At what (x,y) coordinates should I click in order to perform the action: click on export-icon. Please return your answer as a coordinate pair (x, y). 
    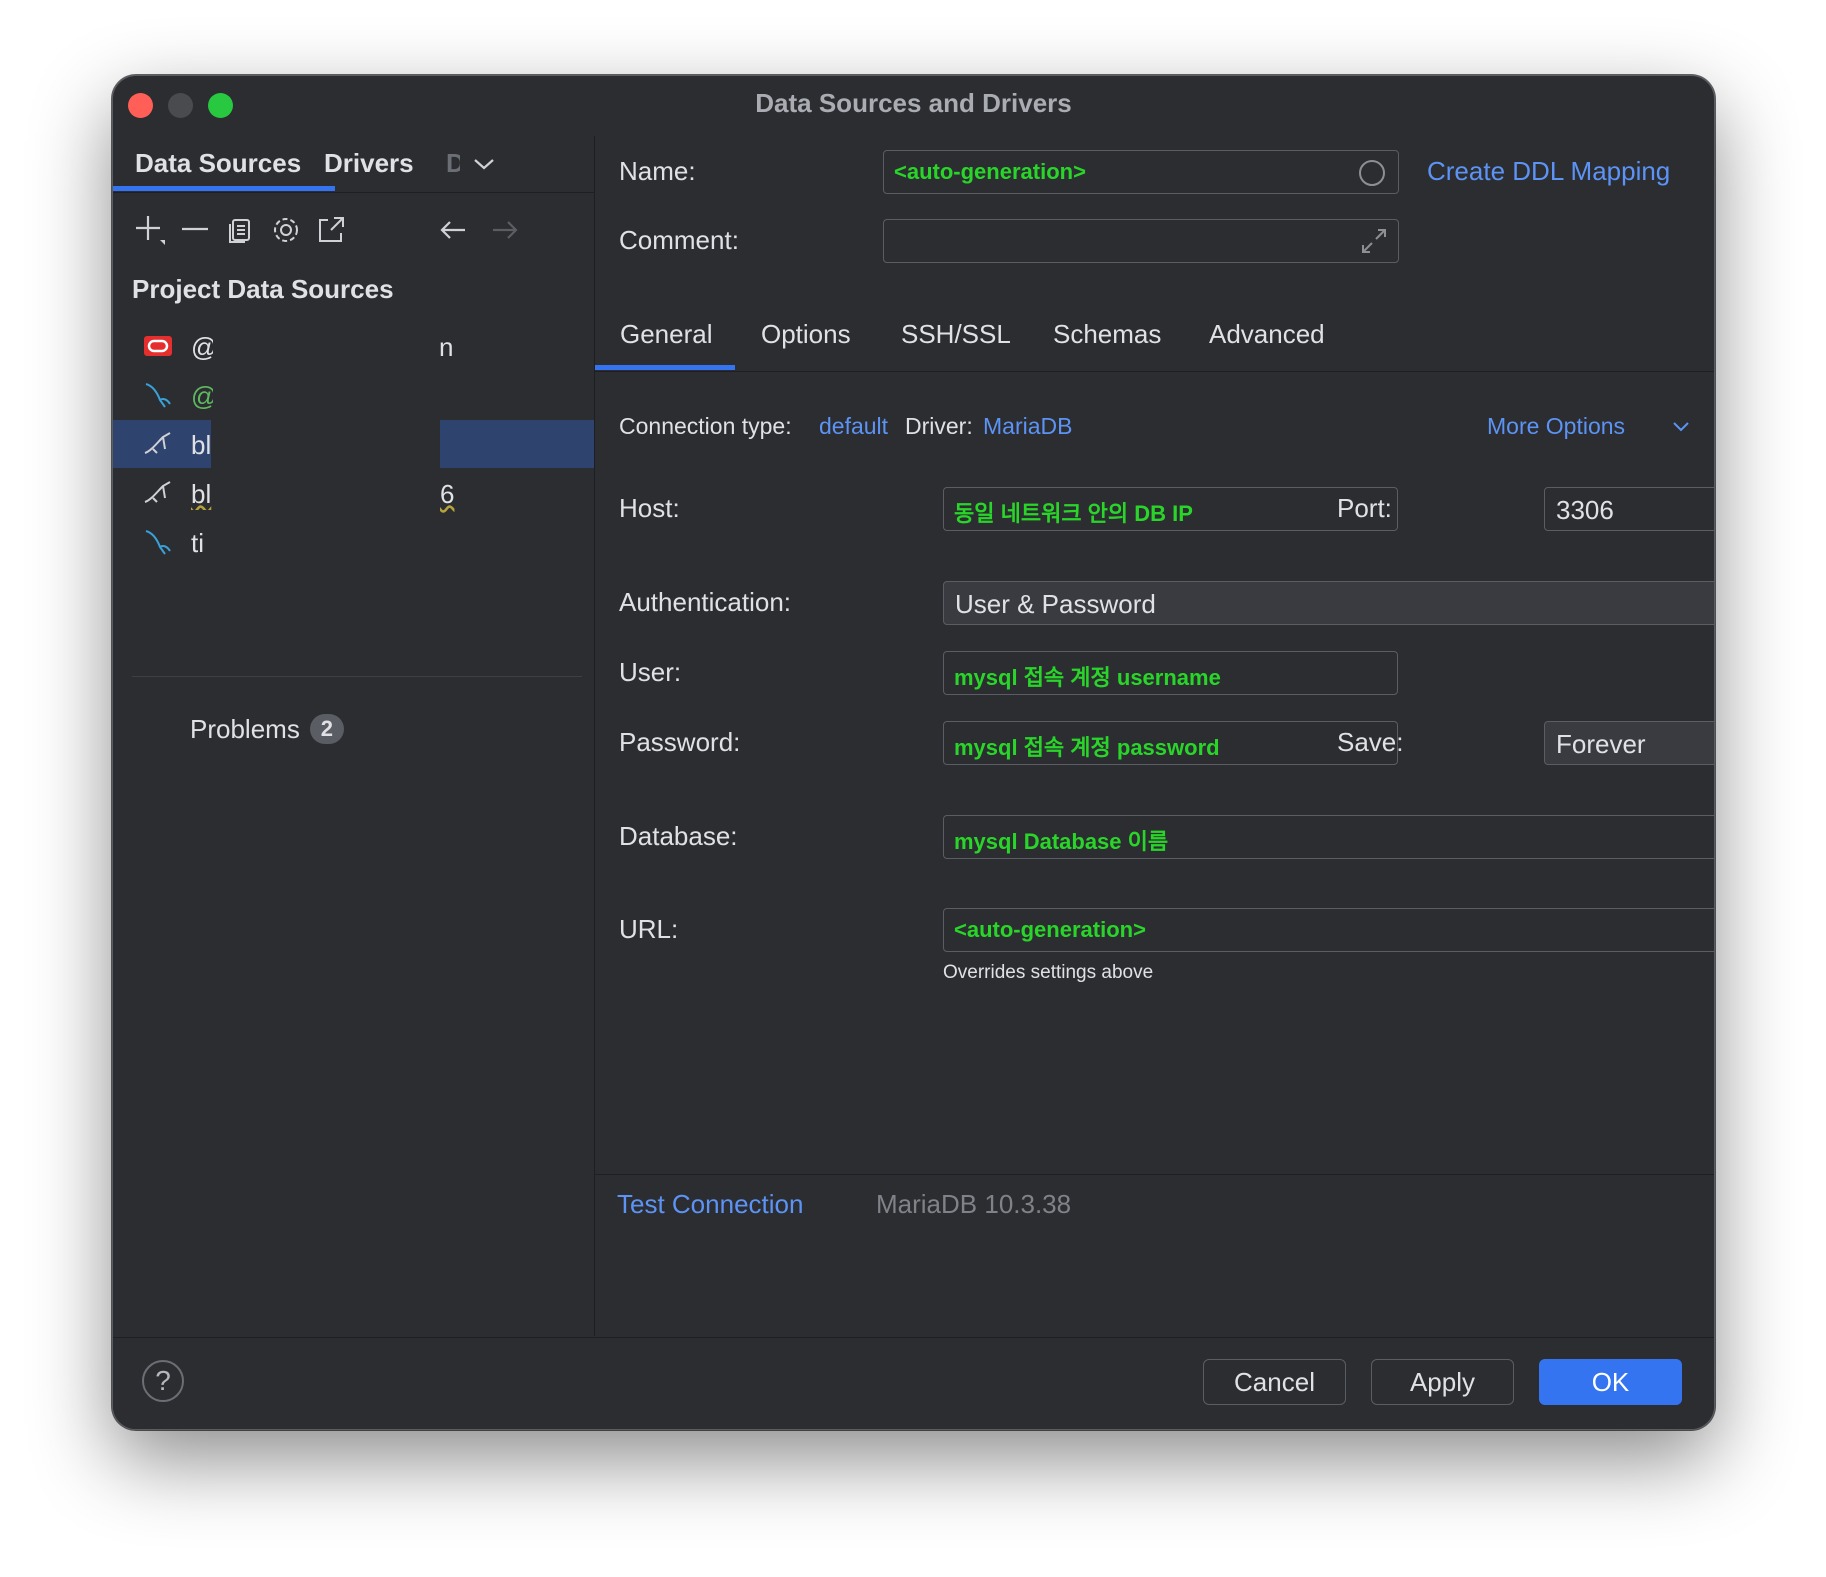
    Looking at the image, I should click on (331, 230).